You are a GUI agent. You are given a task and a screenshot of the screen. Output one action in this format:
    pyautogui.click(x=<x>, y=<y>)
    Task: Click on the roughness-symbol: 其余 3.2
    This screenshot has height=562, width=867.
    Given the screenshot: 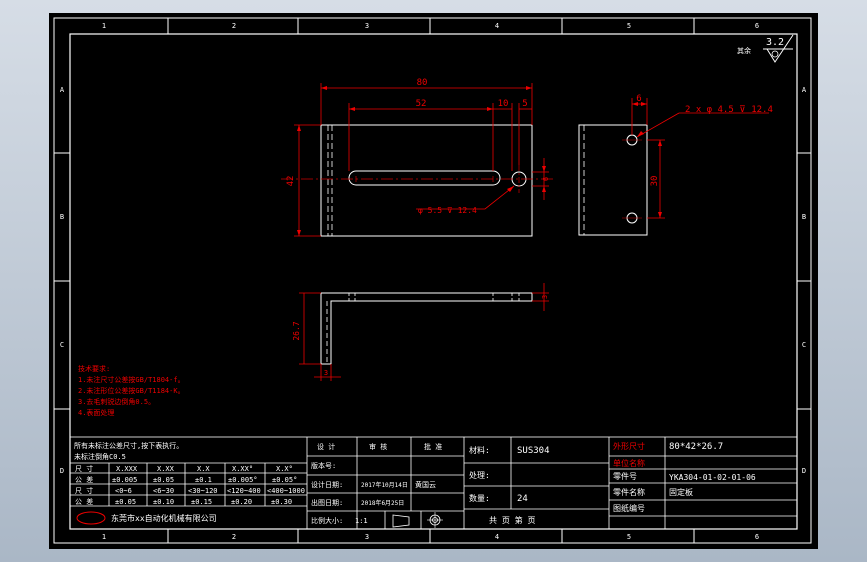 What is the action you would take?
    pyautogui.click(x=765, y=48)
    